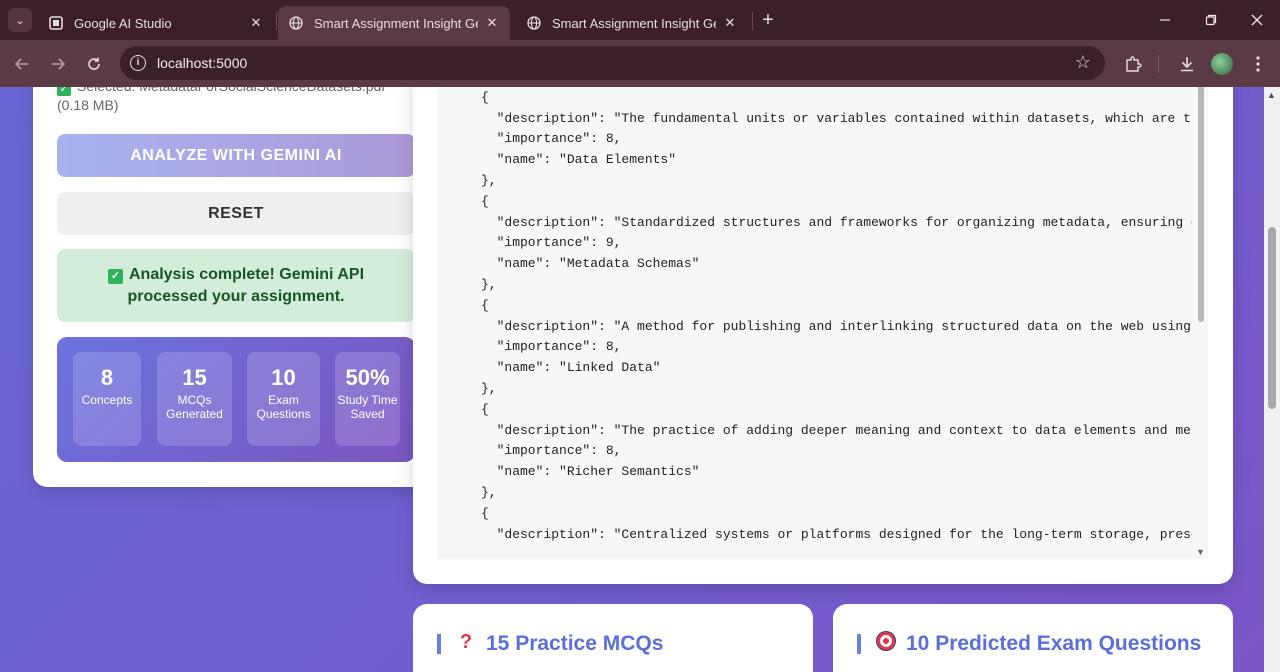 Image resolution: width=1280 pixels, height=672 pixels. What do you see at coordinates (1187, 64) in the screenshot?
I see `download-icon` at bounding box center [1187, 64].